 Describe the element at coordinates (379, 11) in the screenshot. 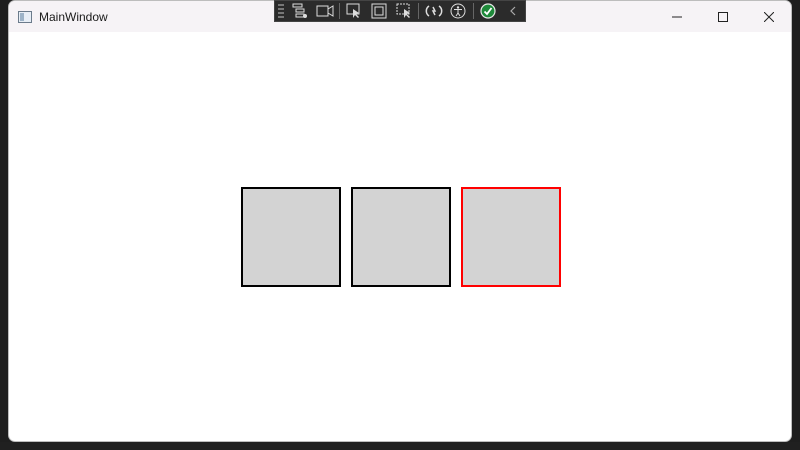

I see `display-layout-adorners-icon` at that location.